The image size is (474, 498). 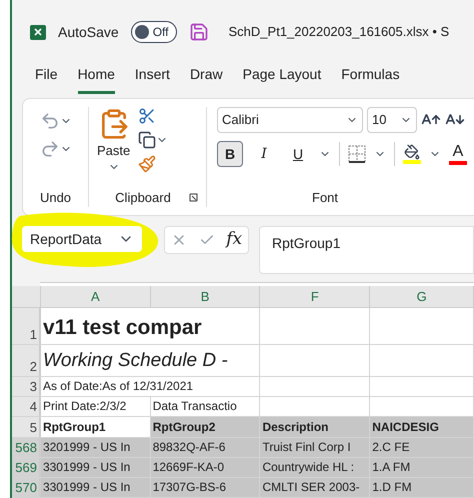 What do you see at coordinates (150, 360) in the screenshot?
I see `table-cell: Working Schedule D -` at bounding box center [150, 360].